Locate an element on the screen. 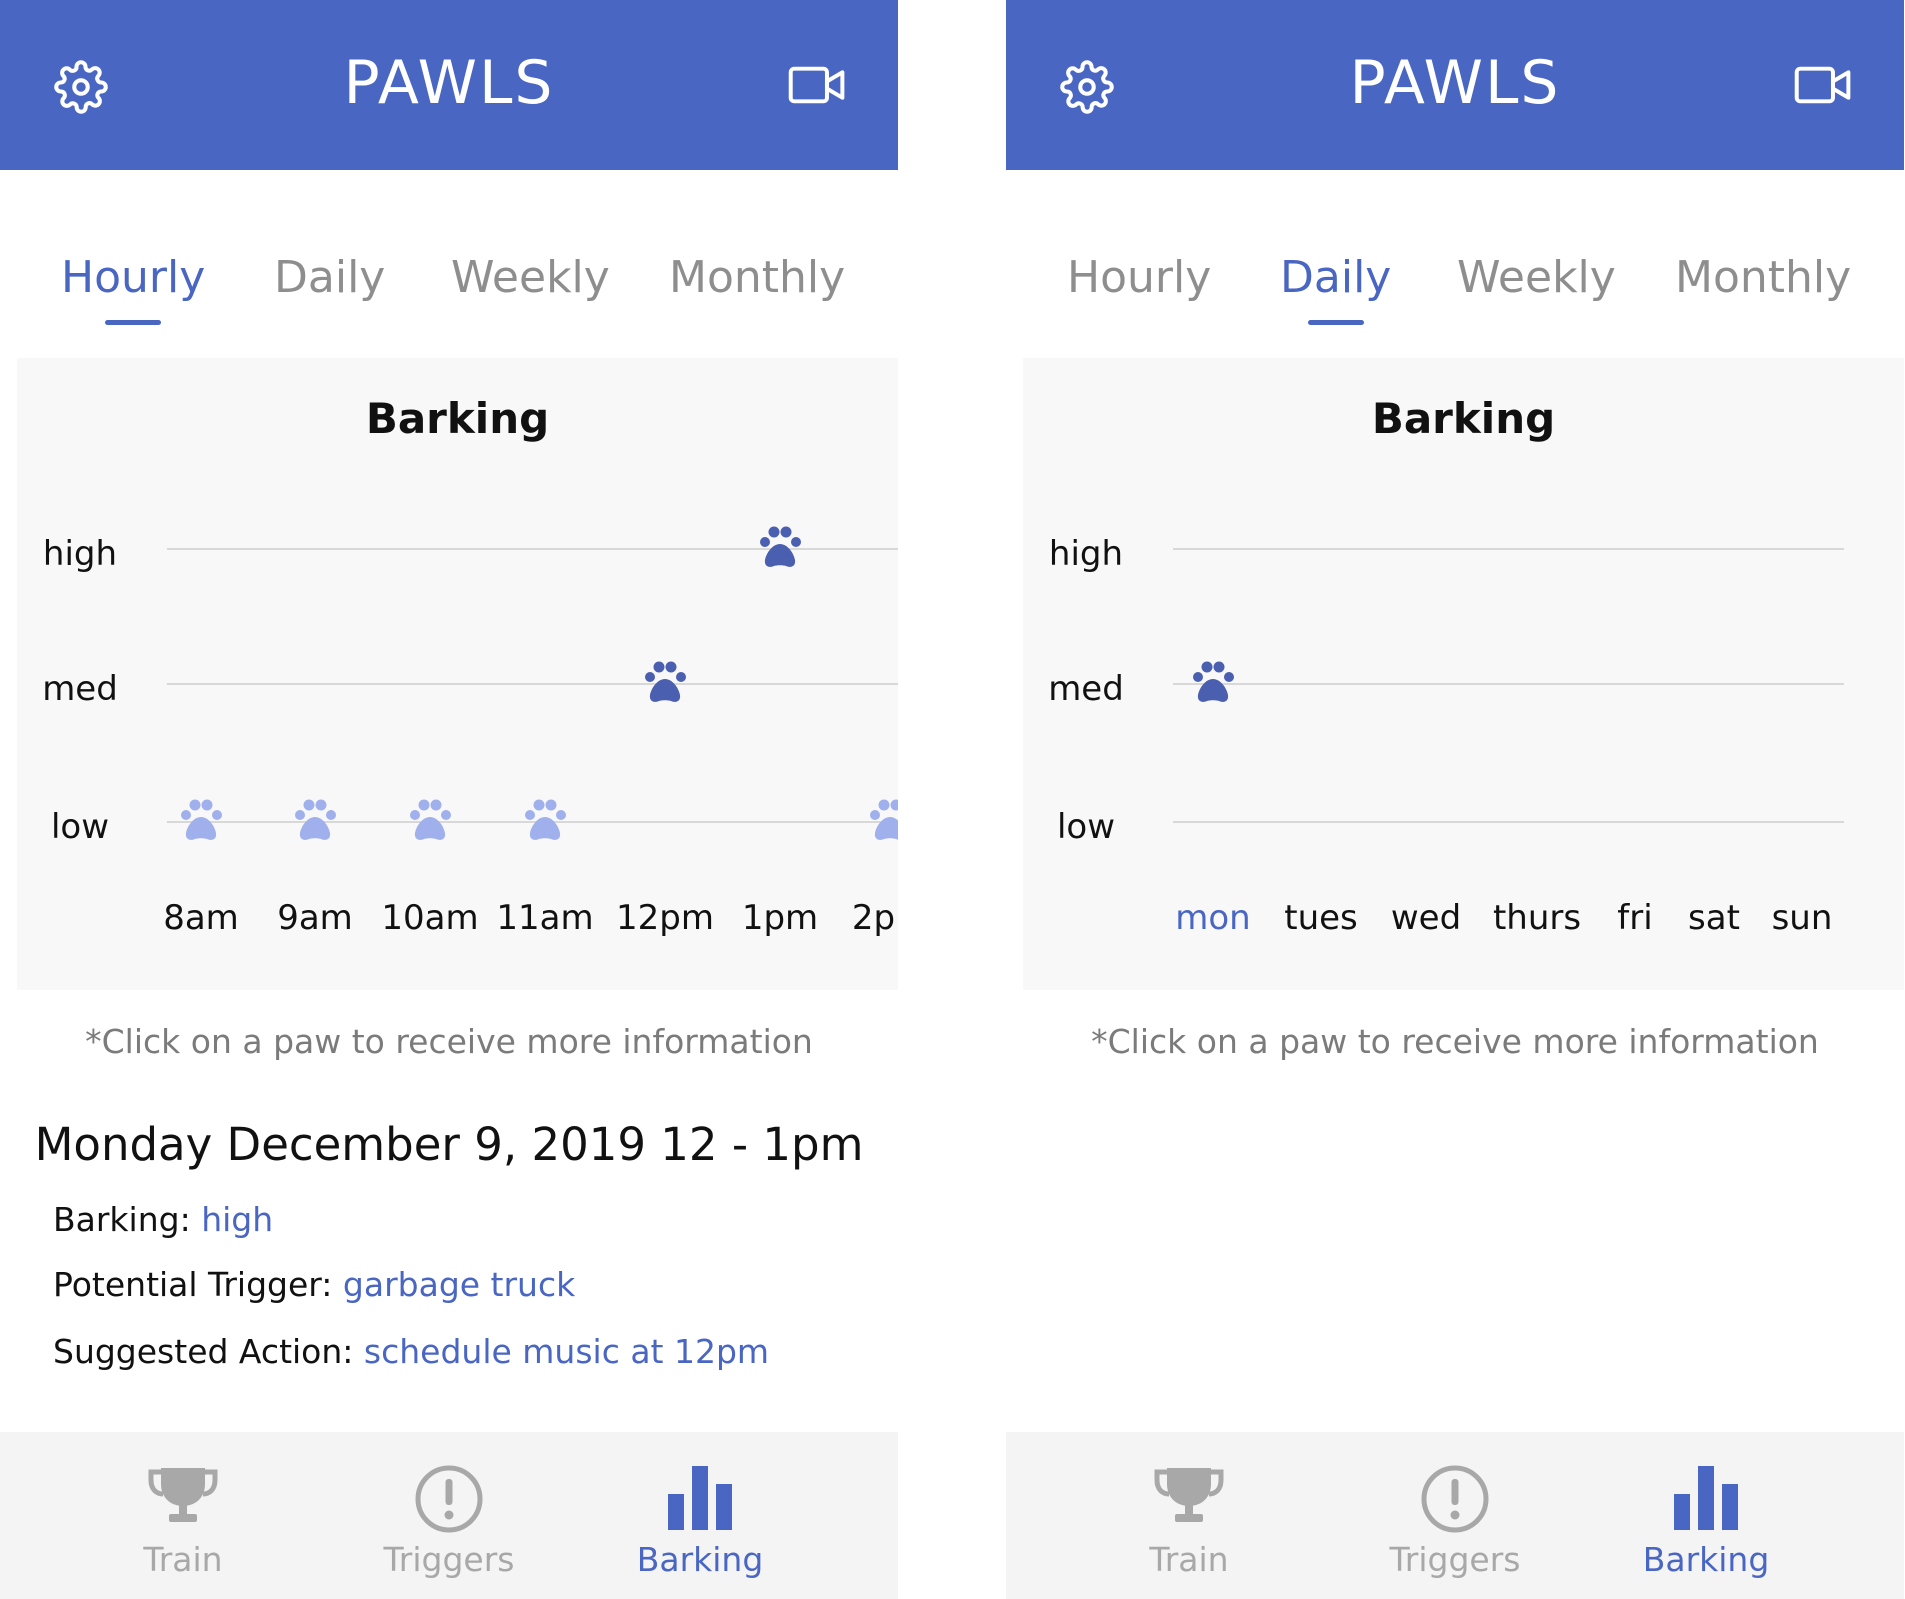  x-label-10am: 10am is located at coordinates (430, 918).